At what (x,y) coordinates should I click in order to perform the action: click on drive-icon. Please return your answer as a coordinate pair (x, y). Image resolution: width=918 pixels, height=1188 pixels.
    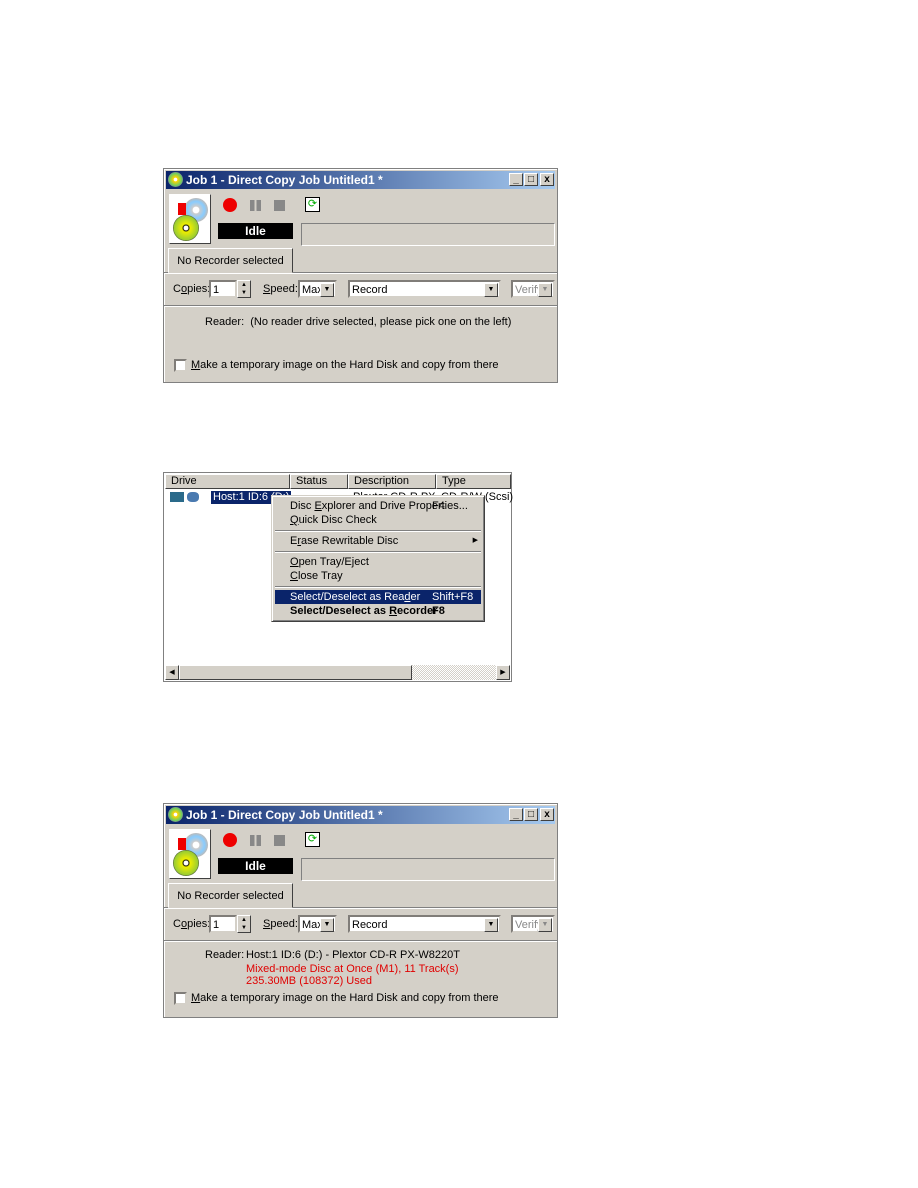
    Looking at the image, I should click on (177, 497).